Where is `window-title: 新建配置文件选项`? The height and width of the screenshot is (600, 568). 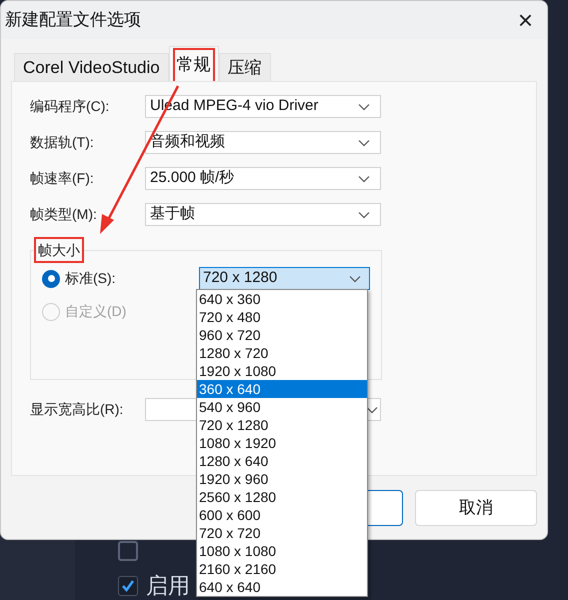 window-title: 新建配置文件选项 is located at coordinates (73, 20).